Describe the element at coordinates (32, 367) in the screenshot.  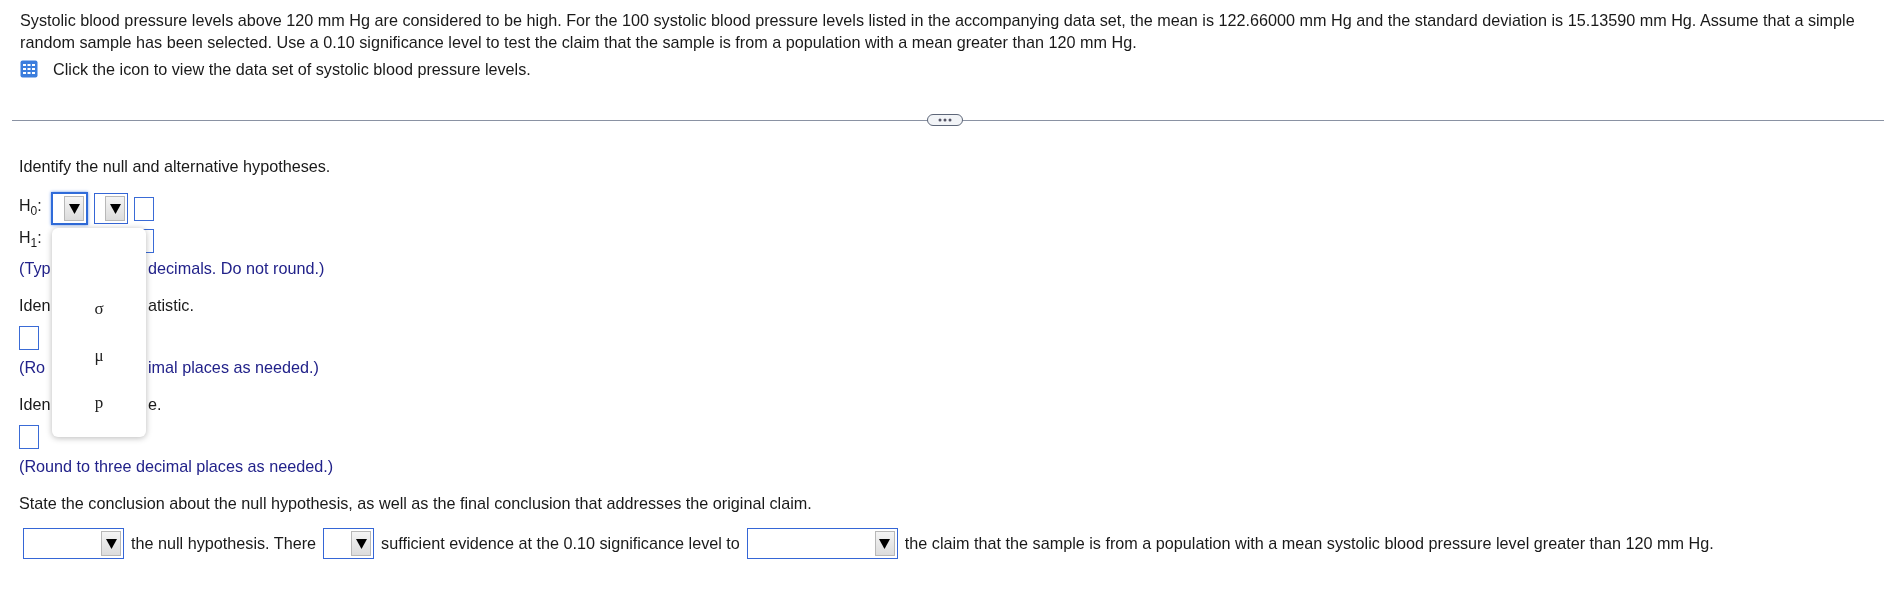
I see `note-text: (Ro` at that location.